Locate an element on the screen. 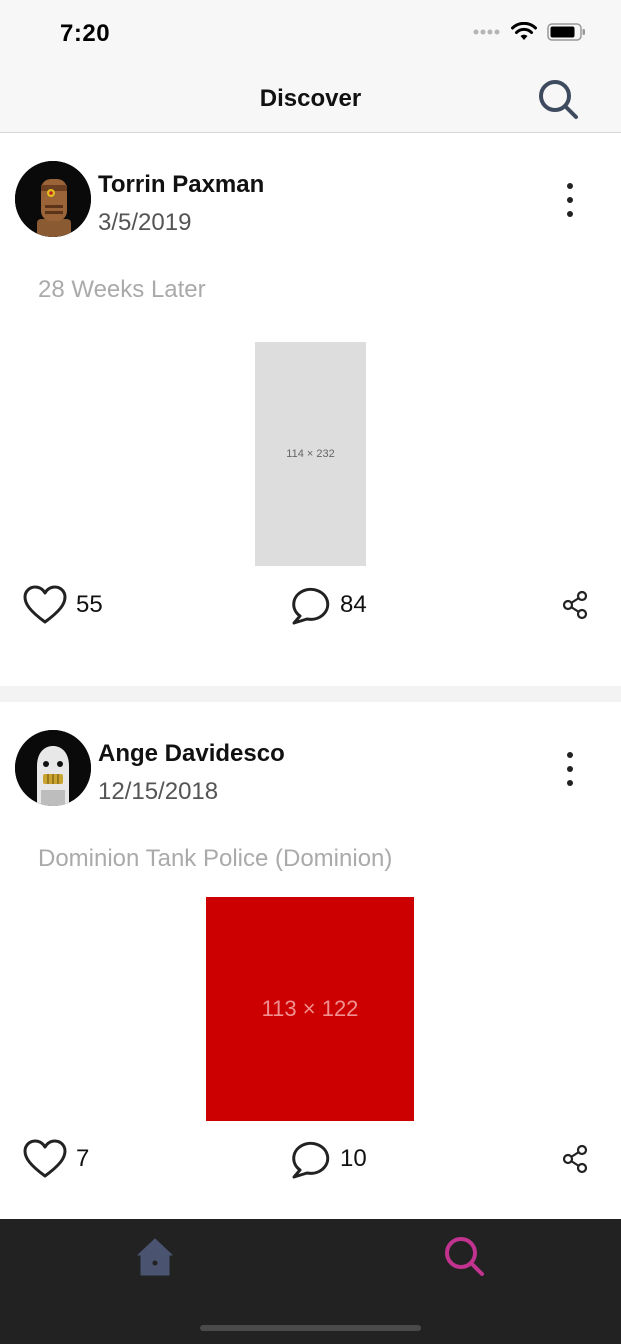  comment-count: 10 is located at coordinates (353, 1158).